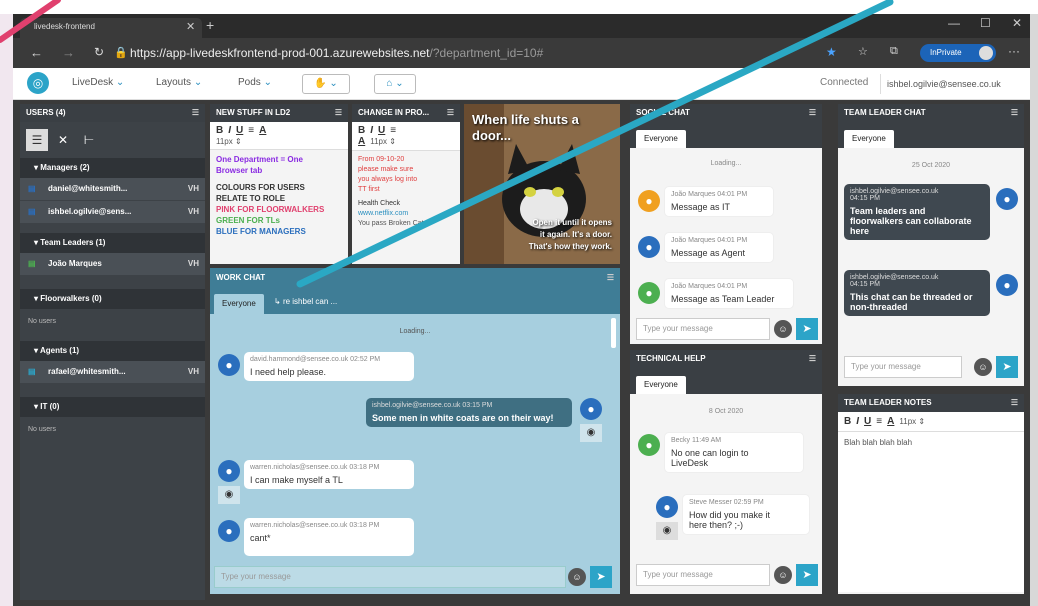  What do you see at coordinates (98, 83) in the screenshot?
I see `nav-livedesk: LiveDesk ⌄` at bounding box center [98, 83].